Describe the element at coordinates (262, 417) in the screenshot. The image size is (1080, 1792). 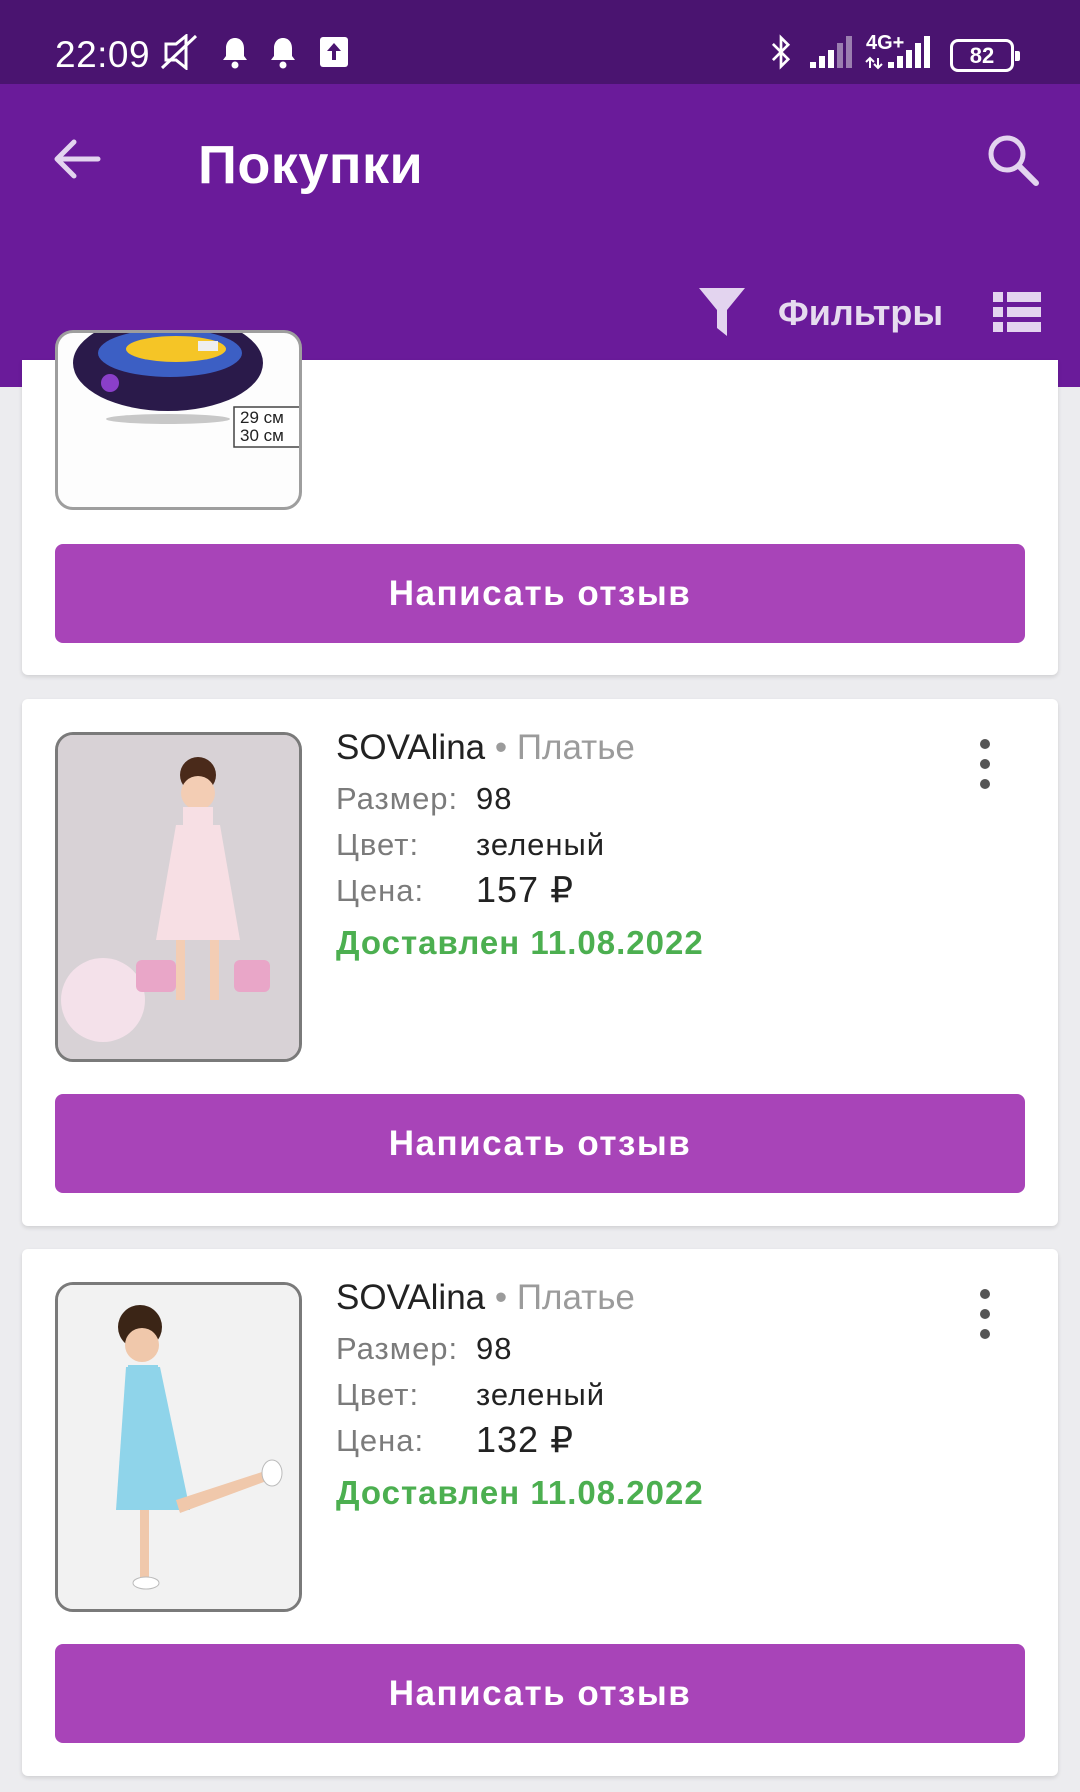
I see `image-caption: 29 см` at that location.